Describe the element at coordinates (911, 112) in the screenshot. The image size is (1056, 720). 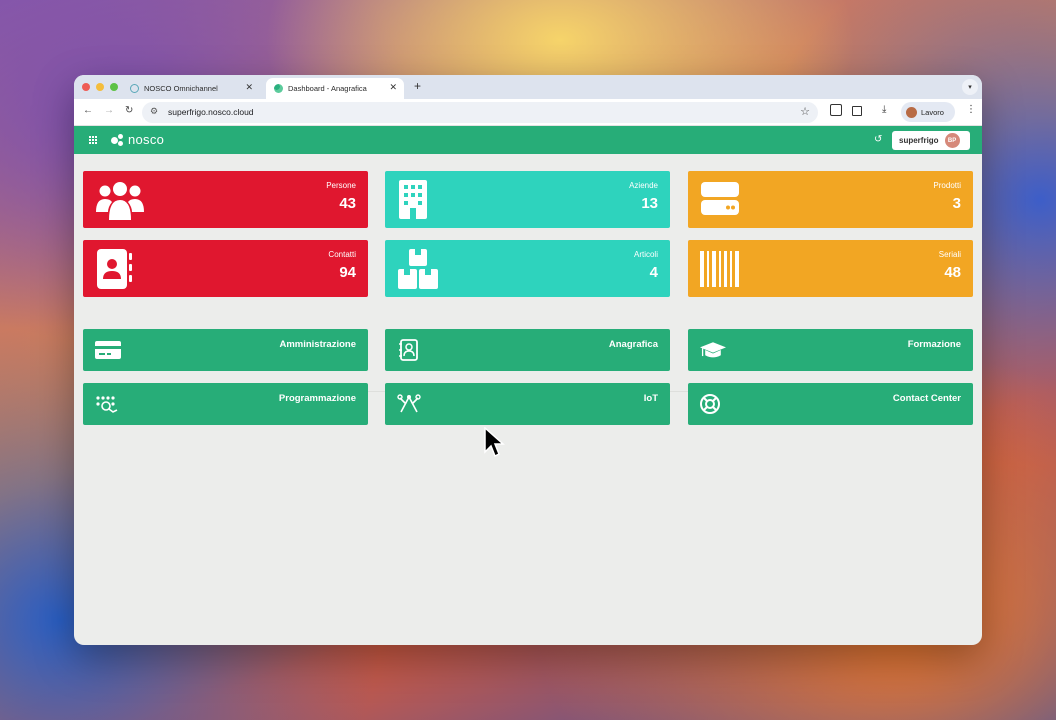
I see `avatar` at that location.